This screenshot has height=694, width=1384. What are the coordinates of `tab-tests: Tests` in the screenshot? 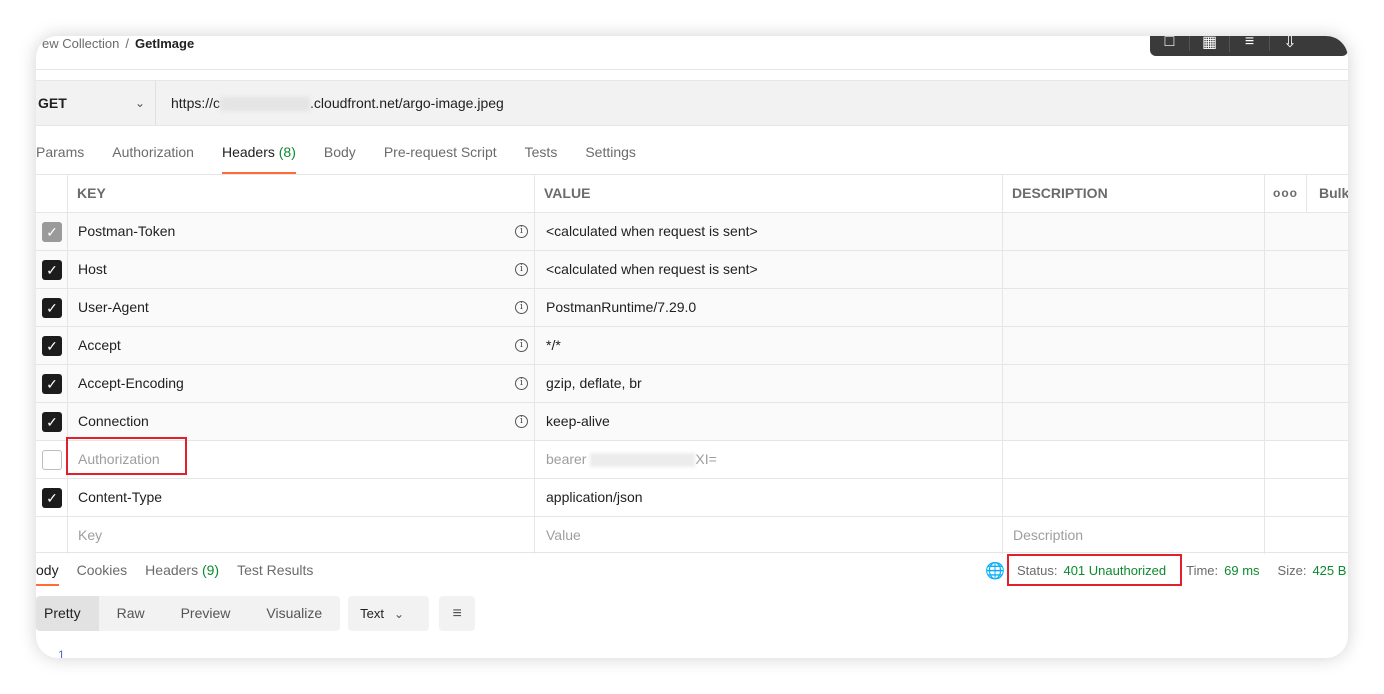 It's located at (541, 155).